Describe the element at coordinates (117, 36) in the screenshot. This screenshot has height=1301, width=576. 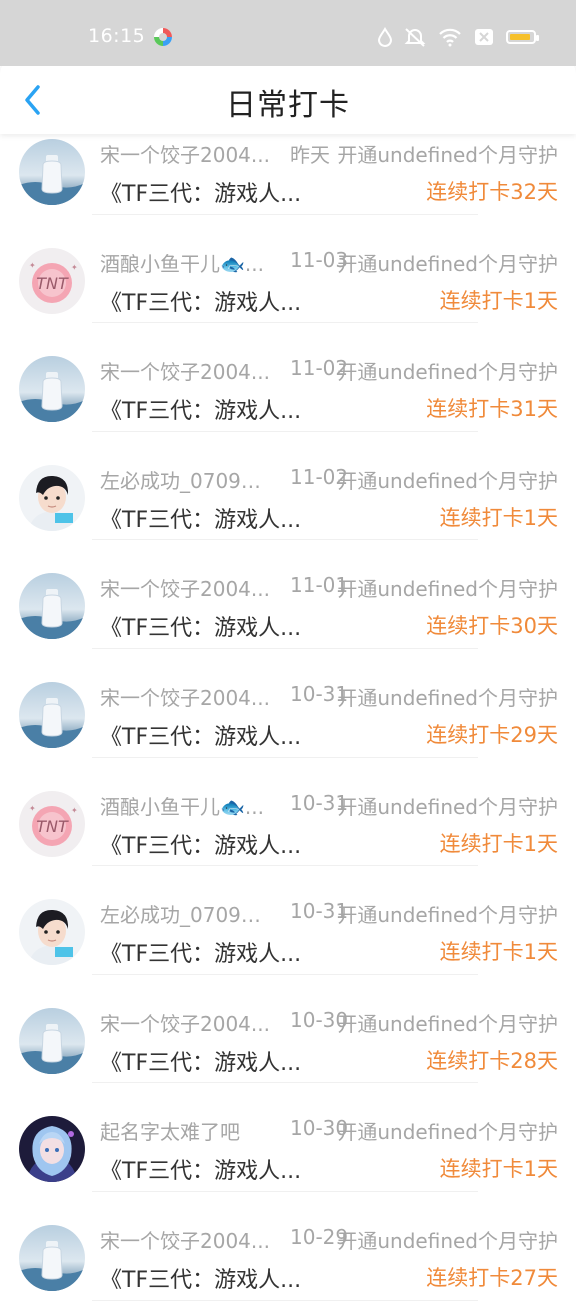
I see `status-time: 16:15` at that location.